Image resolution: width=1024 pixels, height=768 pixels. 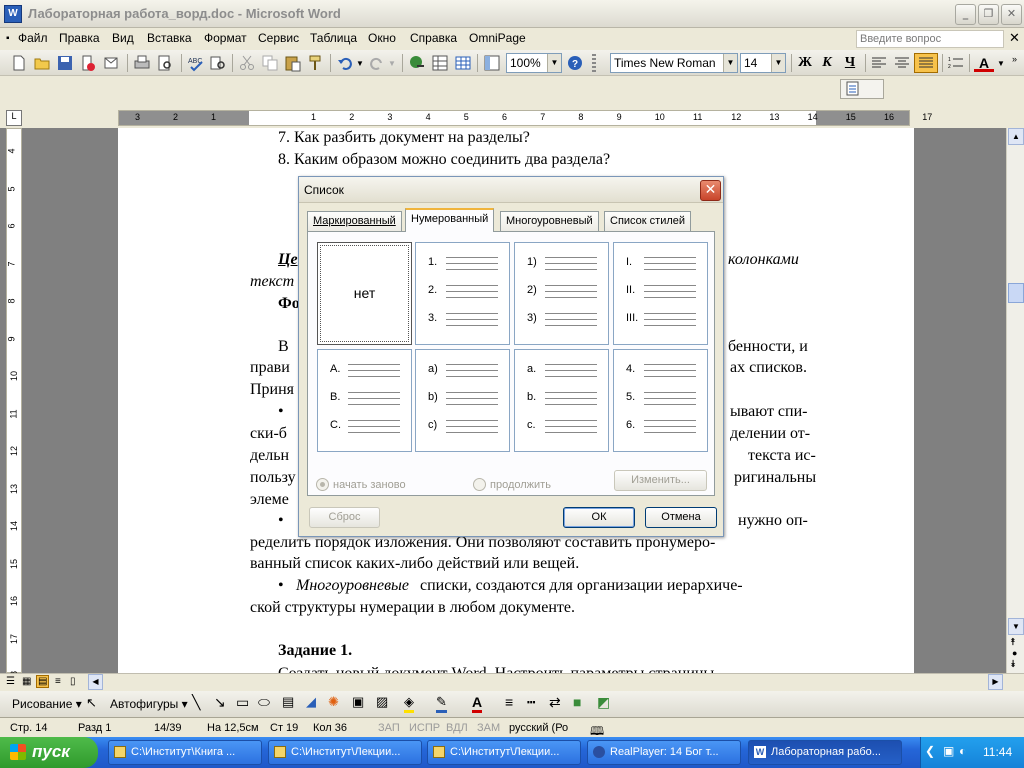 What do you see at coordinates (91, 703) in the screenshot?
I see `select-objects-icon: ↖` at bounding box center [91, 703].